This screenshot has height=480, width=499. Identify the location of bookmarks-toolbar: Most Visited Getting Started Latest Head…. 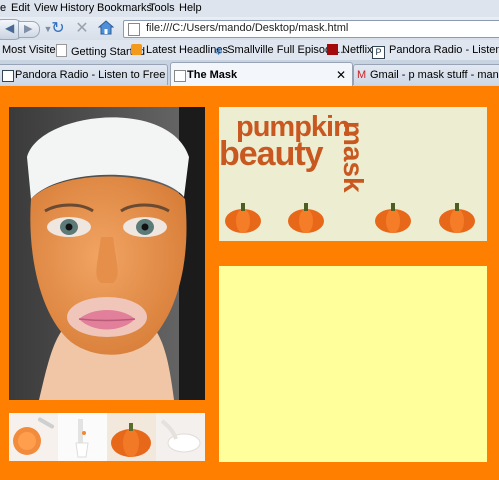
(249, 50).